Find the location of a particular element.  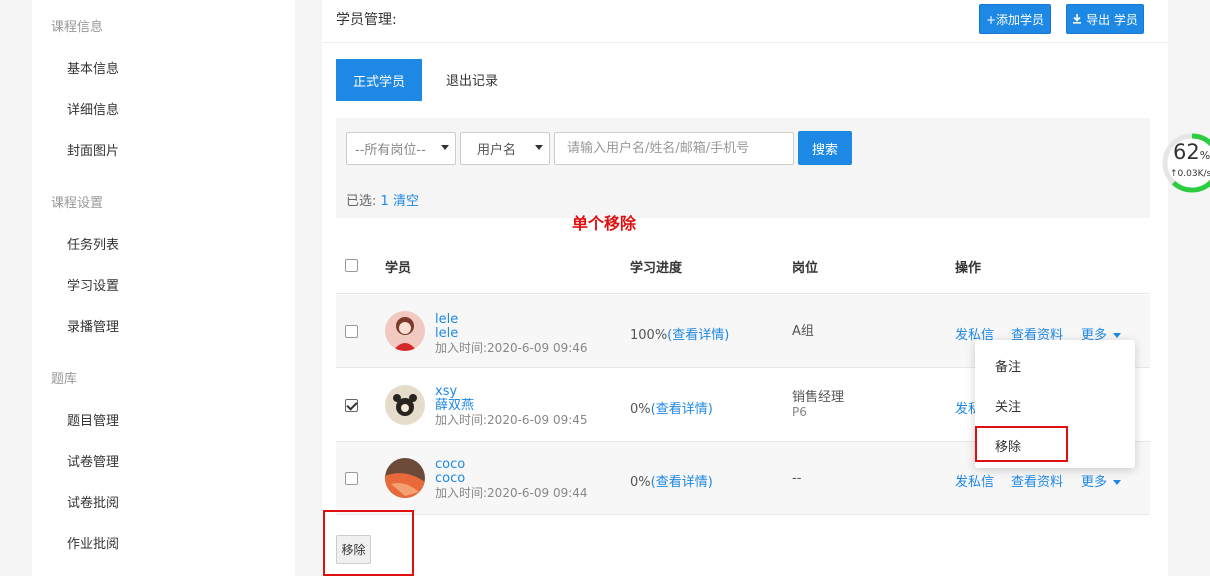

clear-selection-link: 清空 is located at coordinates (406, 201).